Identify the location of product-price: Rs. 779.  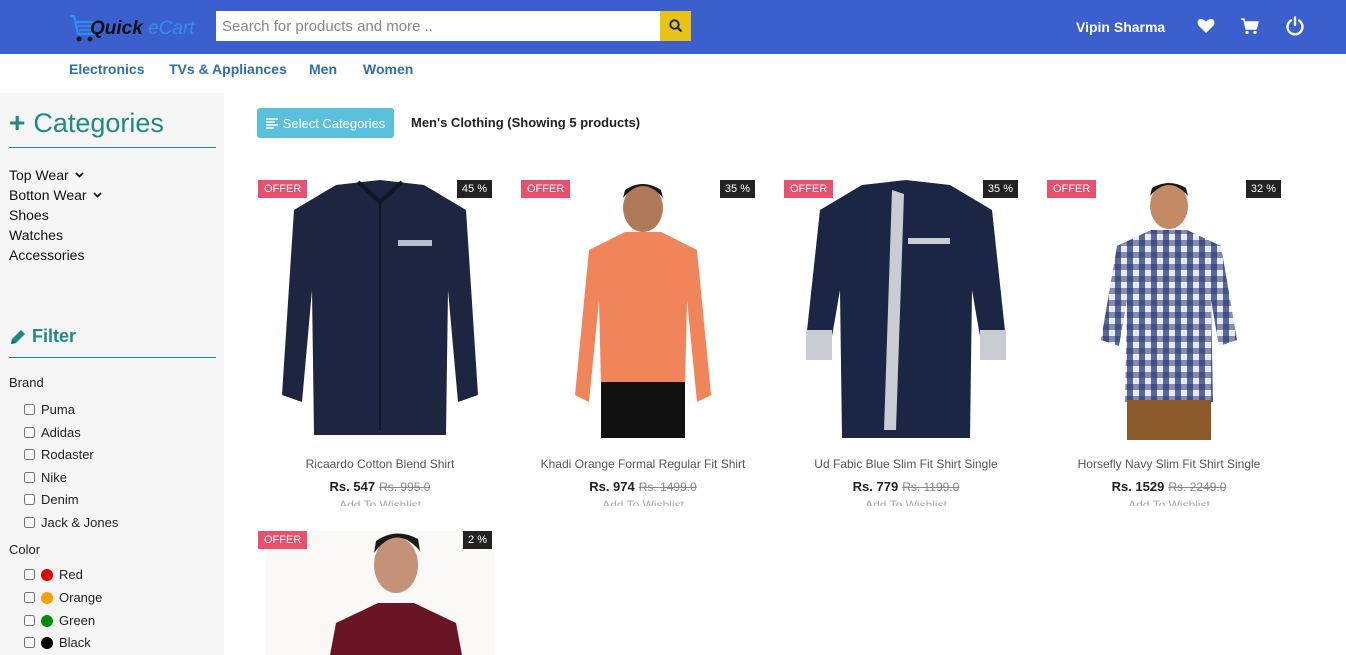
(875, 486).